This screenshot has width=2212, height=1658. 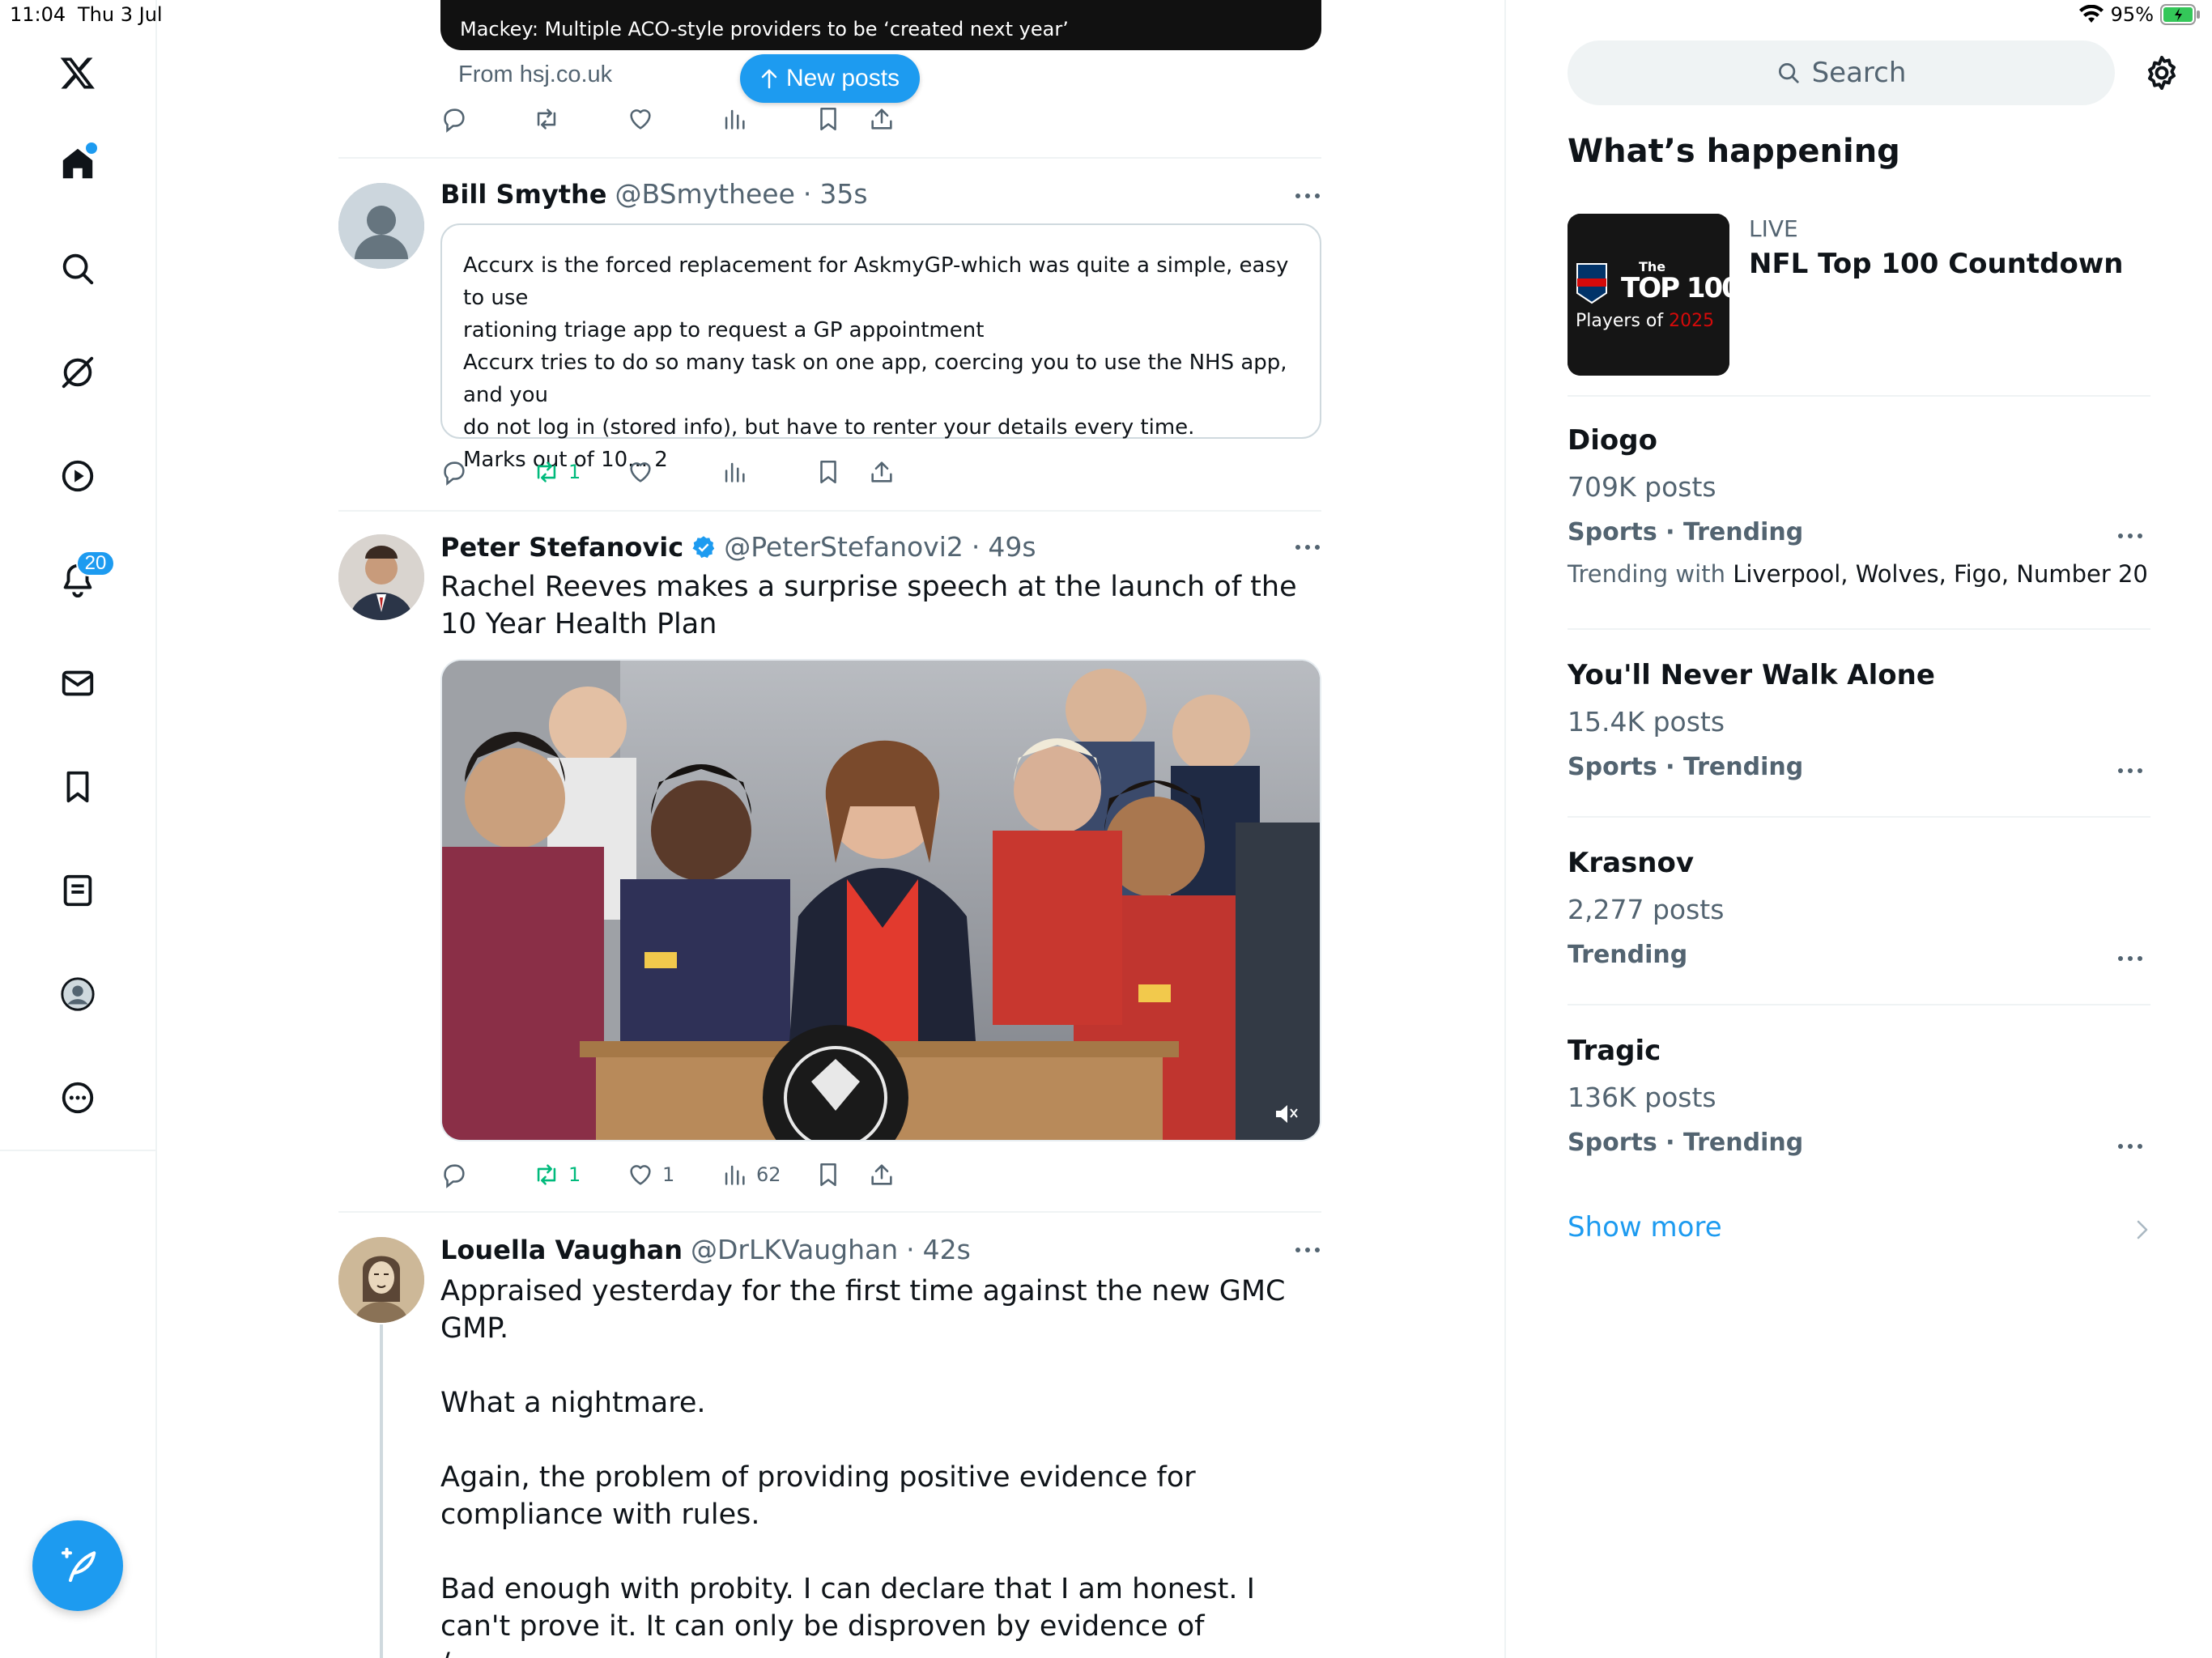 What do you see at coordinates (77, 994) in the screenshot?
I see `profile-avatar-icon` at bounding box center [77, 994].